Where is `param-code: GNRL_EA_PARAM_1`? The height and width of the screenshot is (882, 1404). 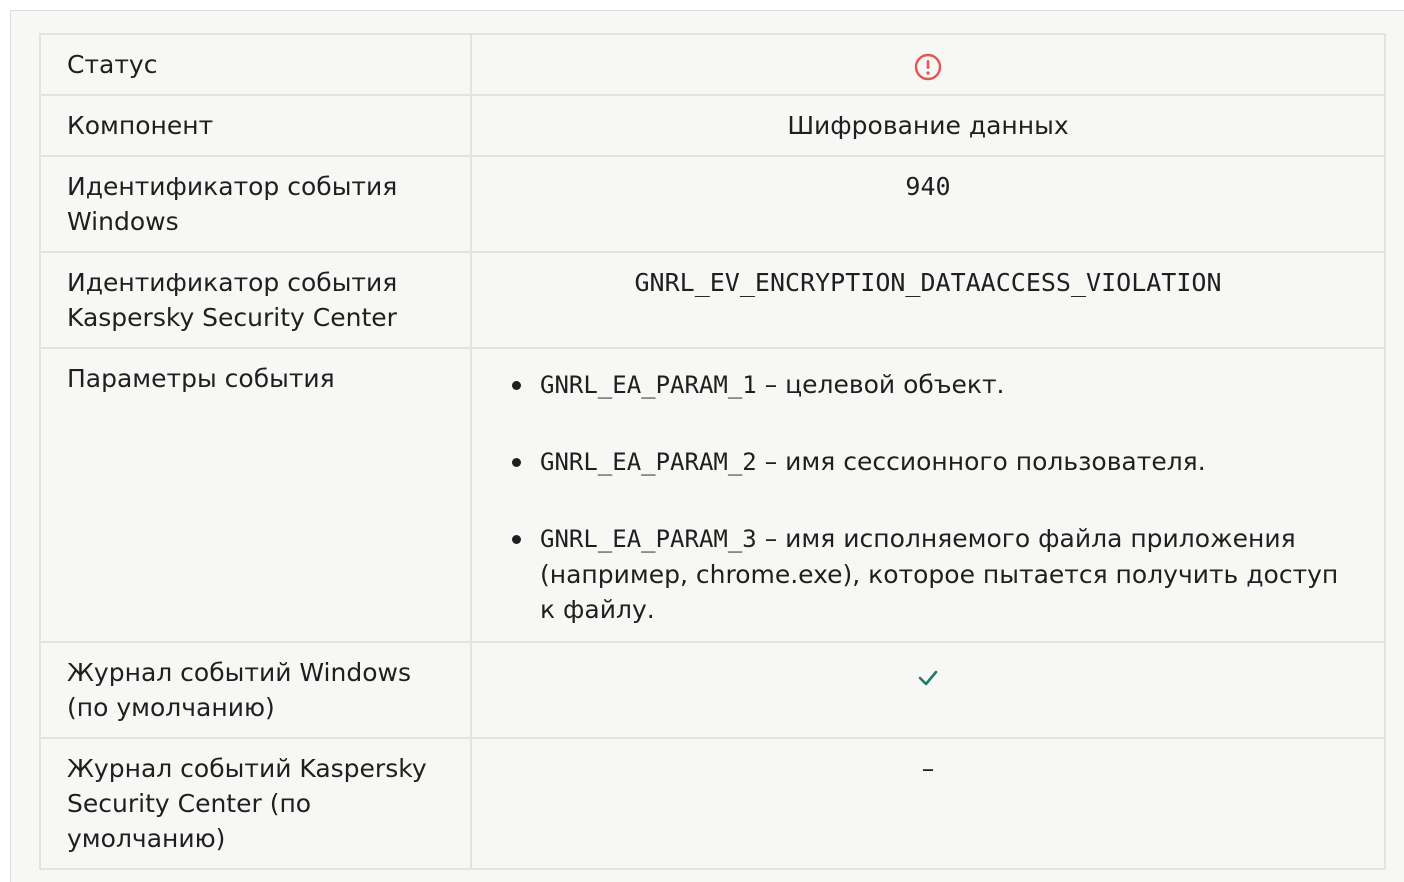 param-code: GNRL_EA_PARAM_1 is located at coordinates (648, 385).